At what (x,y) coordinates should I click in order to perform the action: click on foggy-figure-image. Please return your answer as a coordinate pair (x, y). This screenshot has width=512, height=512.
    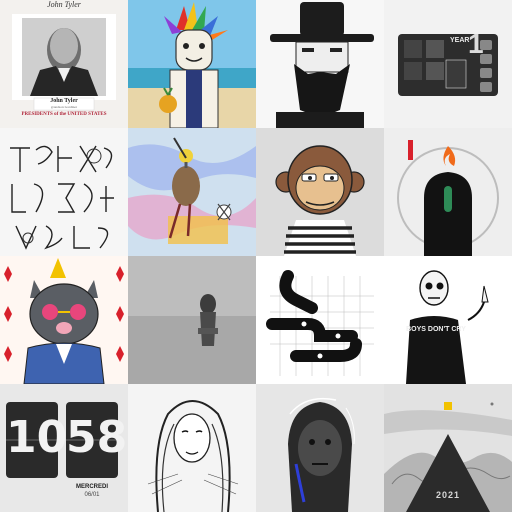
    Looking at the image, I should click on (192, 320).